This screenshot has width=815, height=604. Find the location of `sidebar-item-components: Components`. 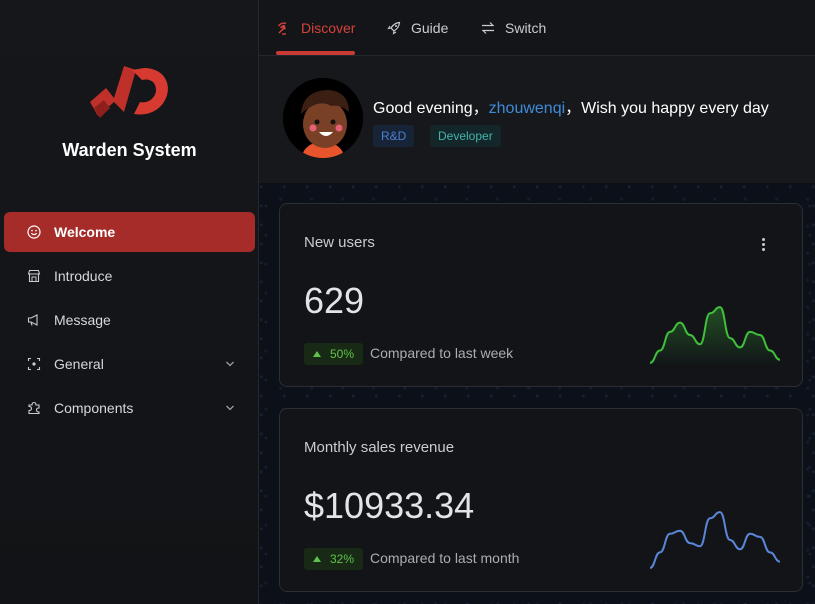

sidebar-item-components: Components is located at coordinates (129, 408).